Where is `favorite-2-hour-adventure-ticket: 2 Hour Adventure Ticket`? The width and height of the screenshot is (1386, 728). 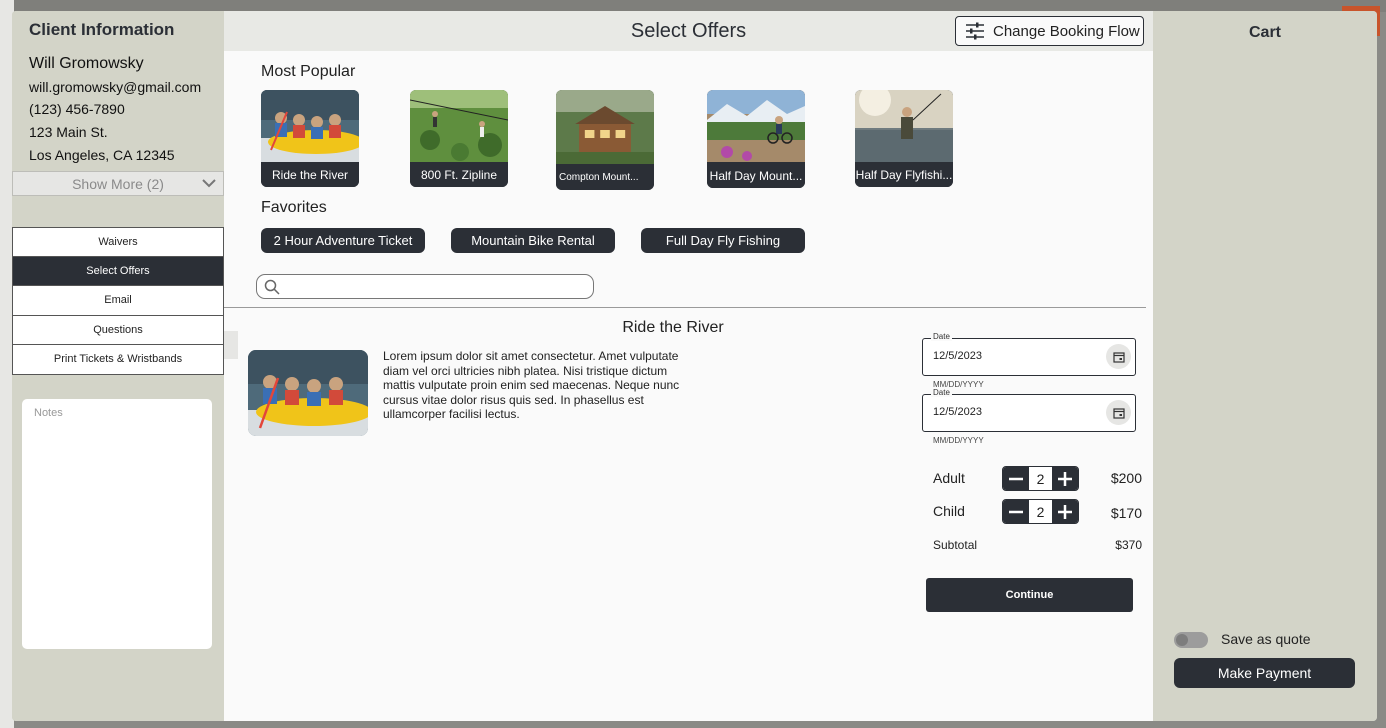
favorite-2-hour-adventure-ticket: 2 Hour Adventure Ticket is located at coordinates (343, 240).